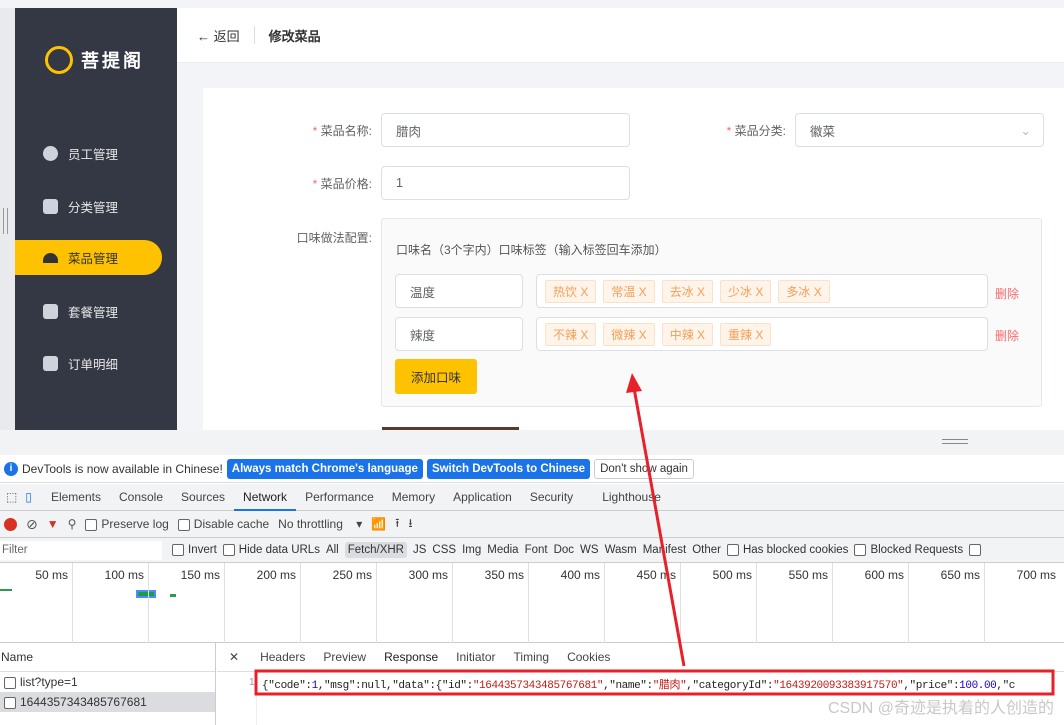 The width and height of the screenshot is (1064, 725). I want to click on disable-cache-checkbox: Disable cache, so click(223, 524).